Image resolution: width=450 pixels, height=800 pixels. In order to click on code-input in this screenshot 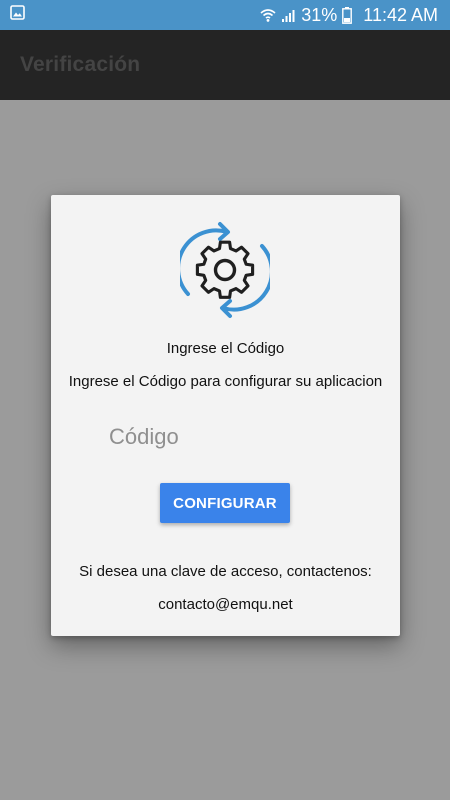, I will do `click(226, 437)`.